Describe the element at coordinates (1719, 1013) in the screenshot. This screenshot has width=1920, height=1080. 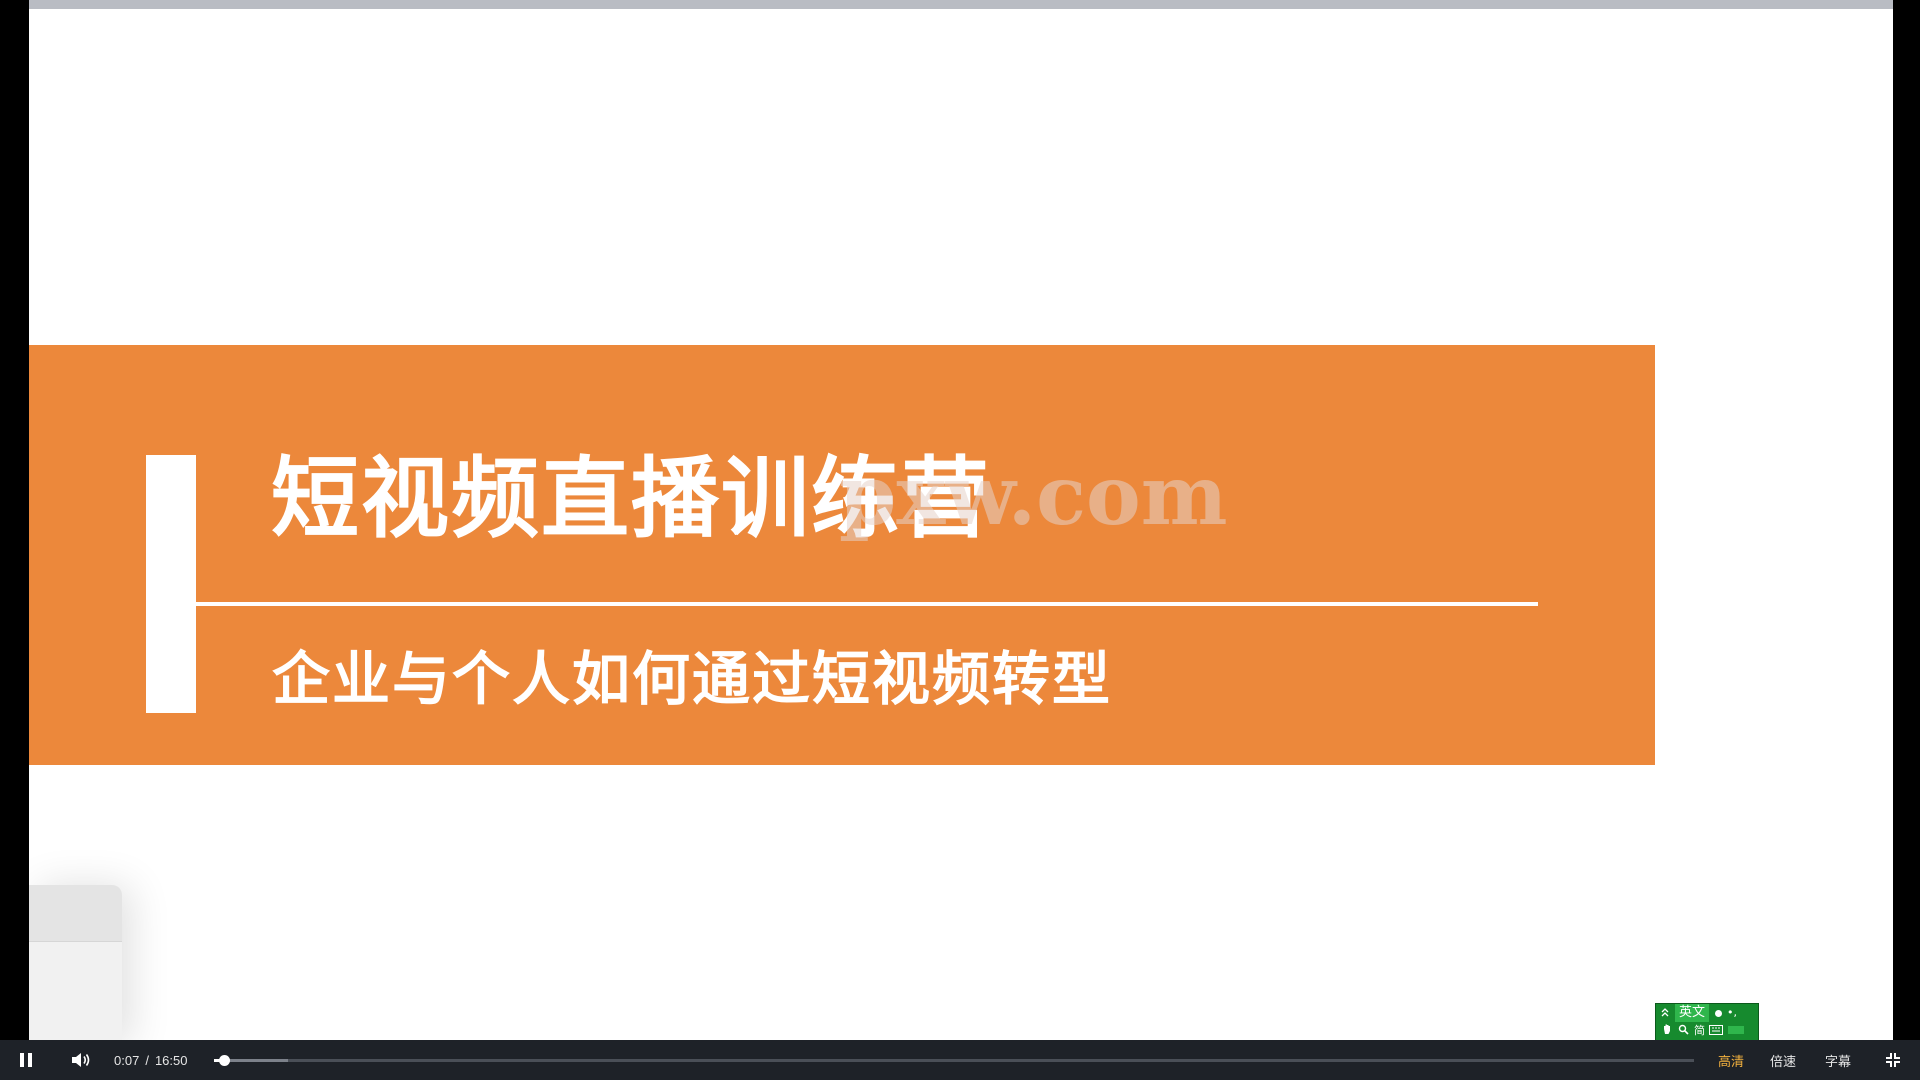
I see `dot-icon` at that location.